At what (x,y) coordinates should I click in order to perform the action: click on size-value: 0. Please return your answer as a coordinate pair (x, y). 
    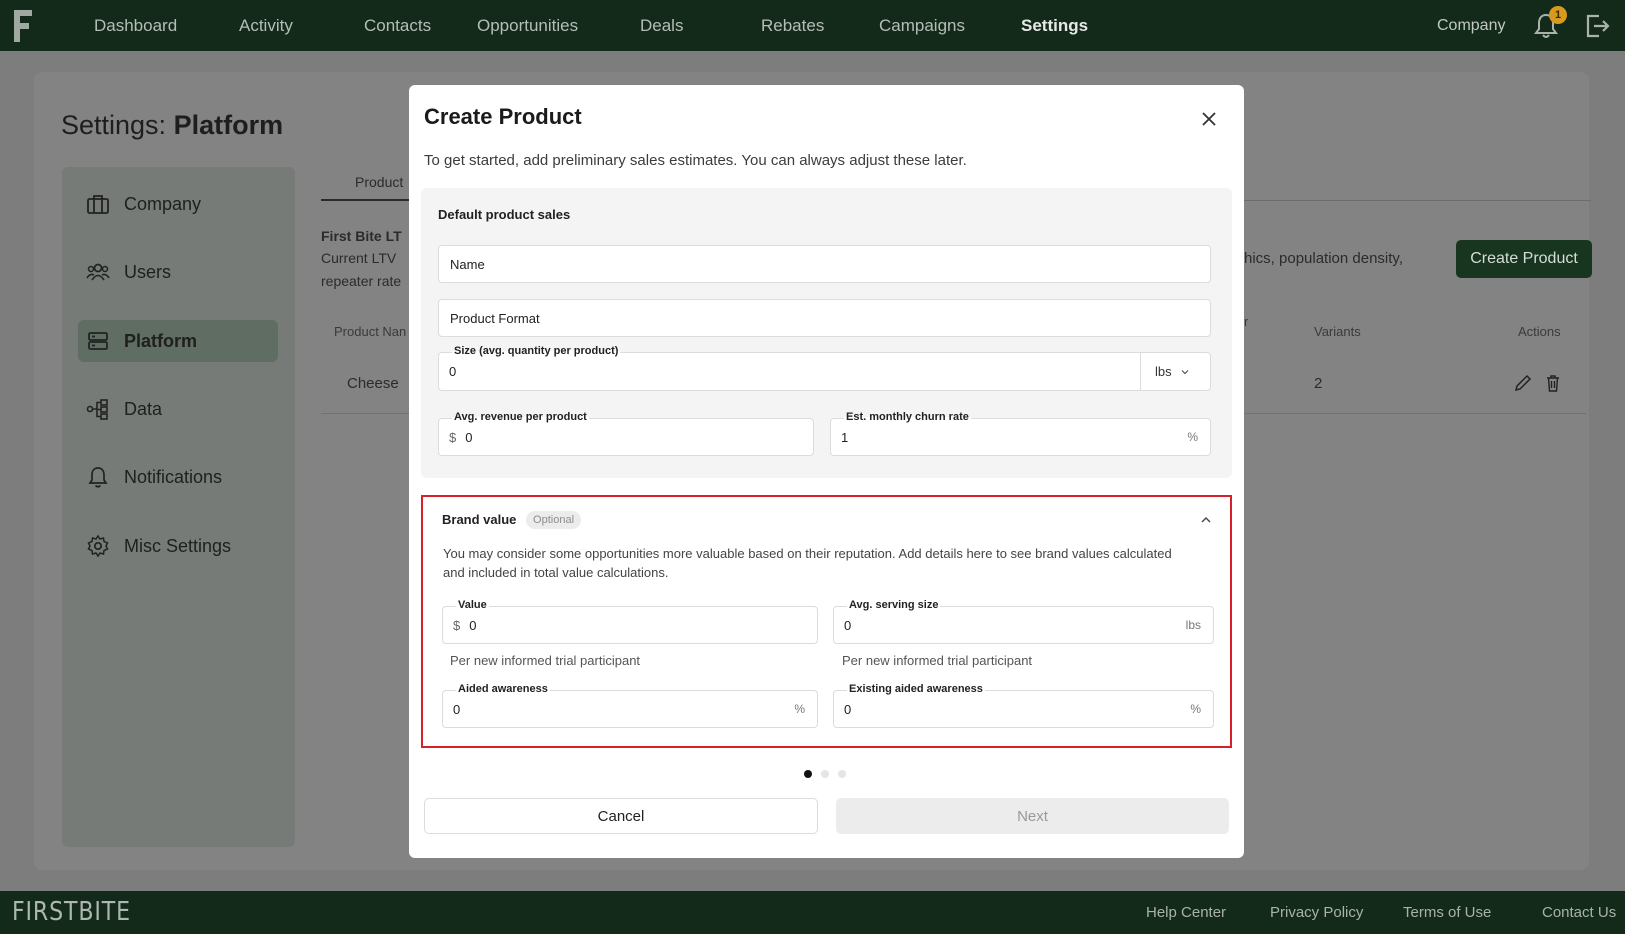
    Looking at the image, I should click on (453, 371).